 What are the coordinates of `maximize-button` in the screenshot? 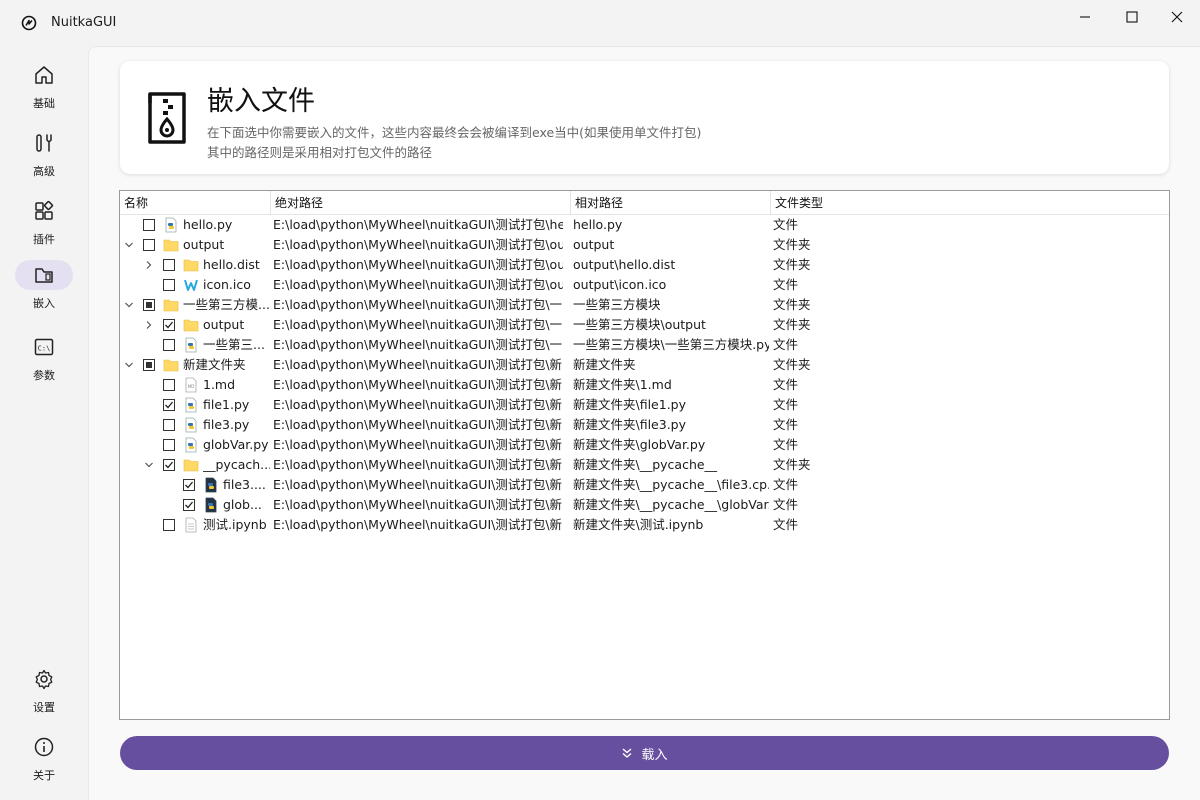 It's located at (1132, 17).